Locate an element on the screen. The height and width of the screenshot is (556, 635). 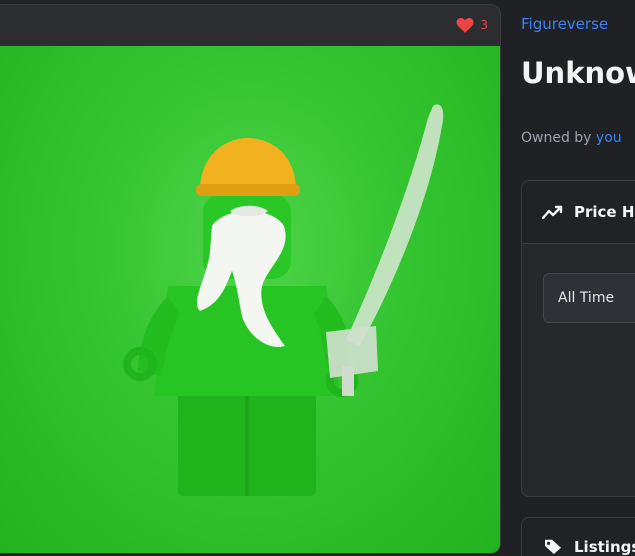
item-title: Unknown is located at coordinates (578, 73).